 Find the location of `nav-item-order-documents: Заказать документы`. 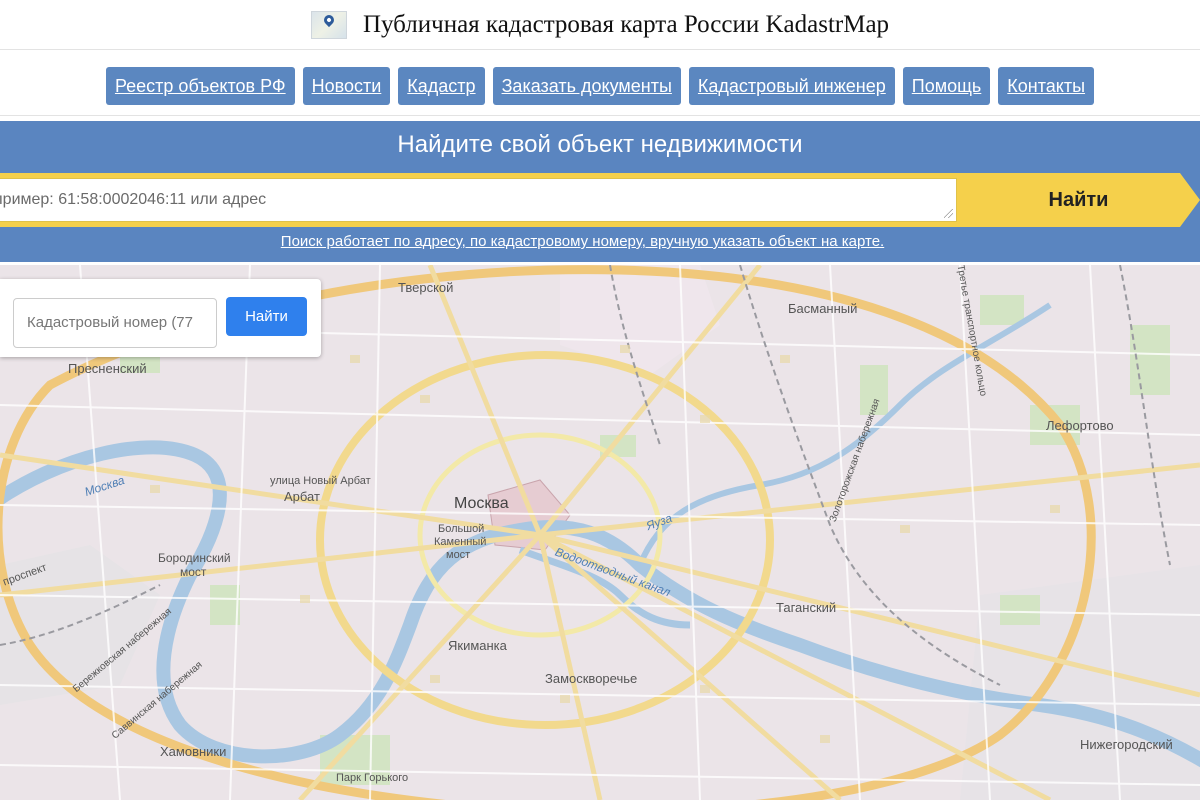

nav-item-order-documents: Заказать документы is located at coordinates (586, 85).